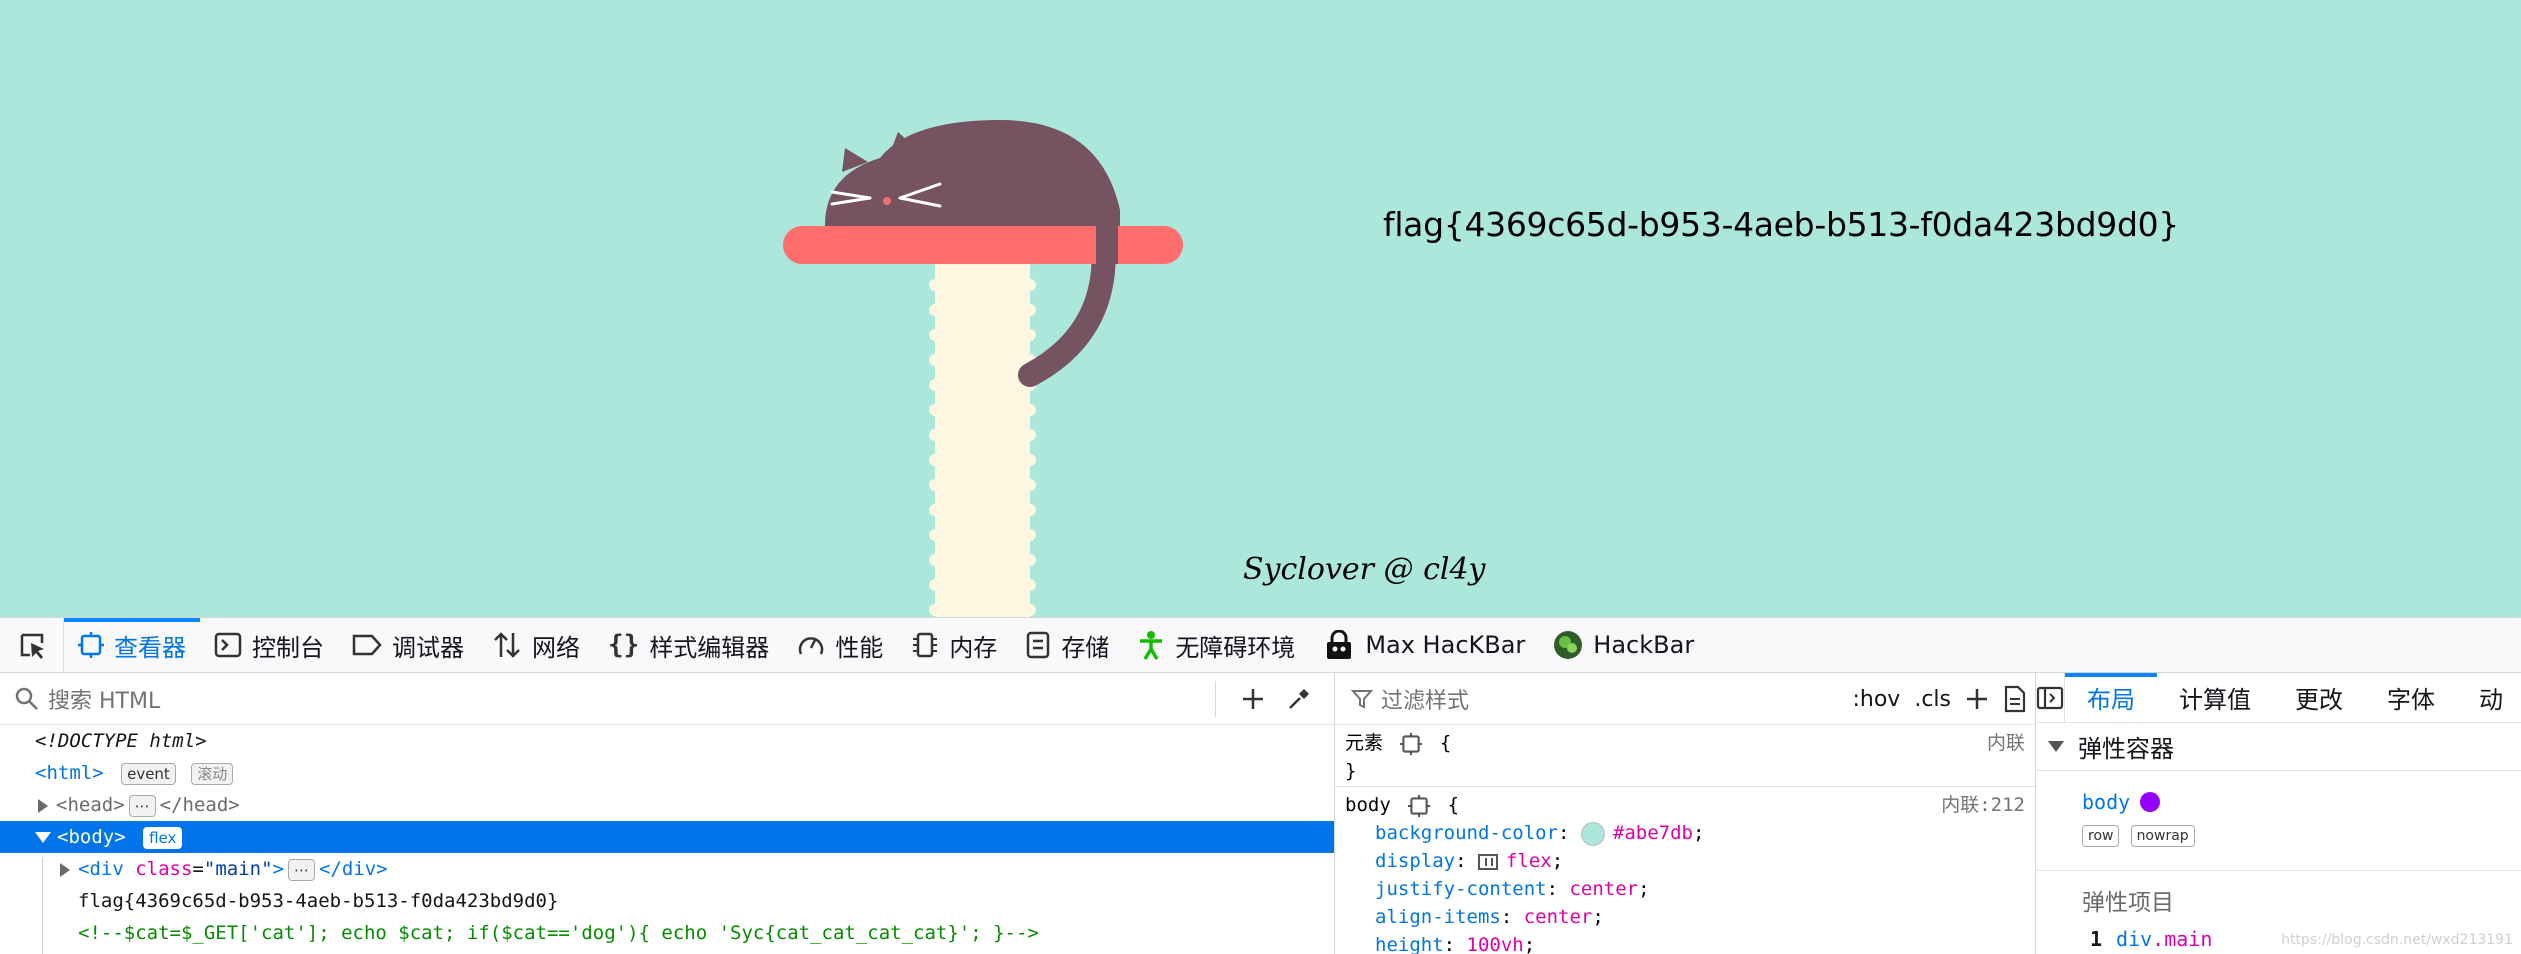 The image size is (2521, 954). I want to click on tab-storage: 存储, so click(1067, 645).